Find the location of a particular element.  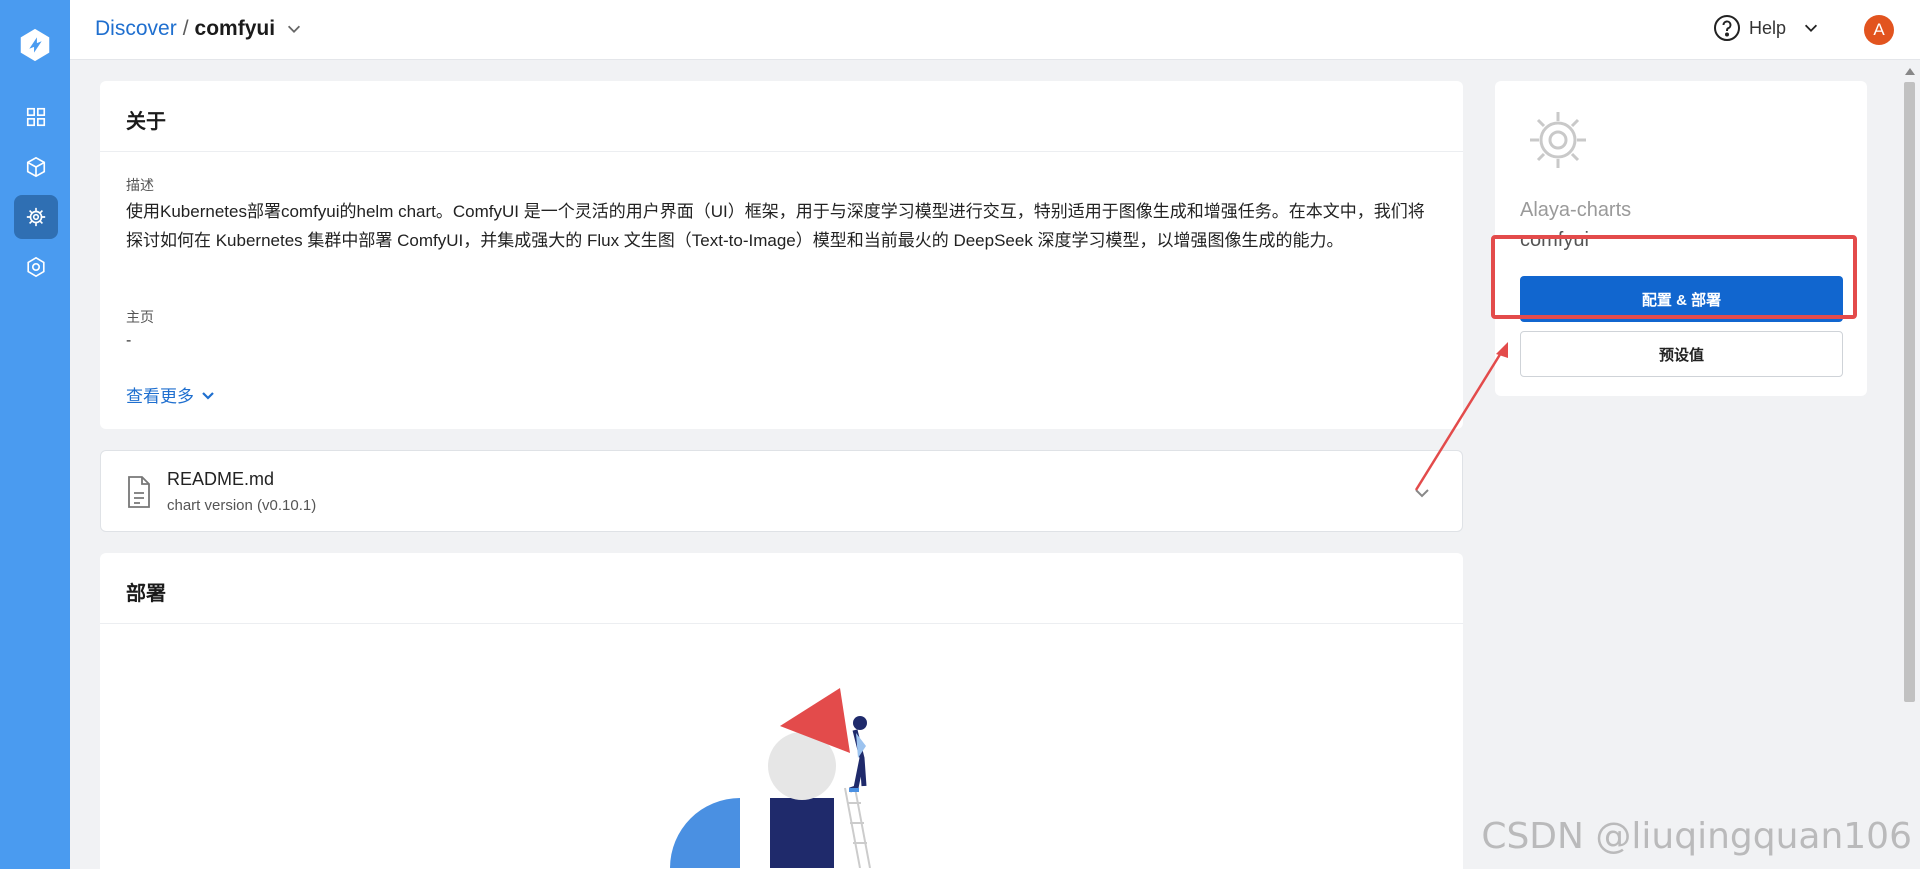

app-logo-icon is located at coordinates (35, 45).